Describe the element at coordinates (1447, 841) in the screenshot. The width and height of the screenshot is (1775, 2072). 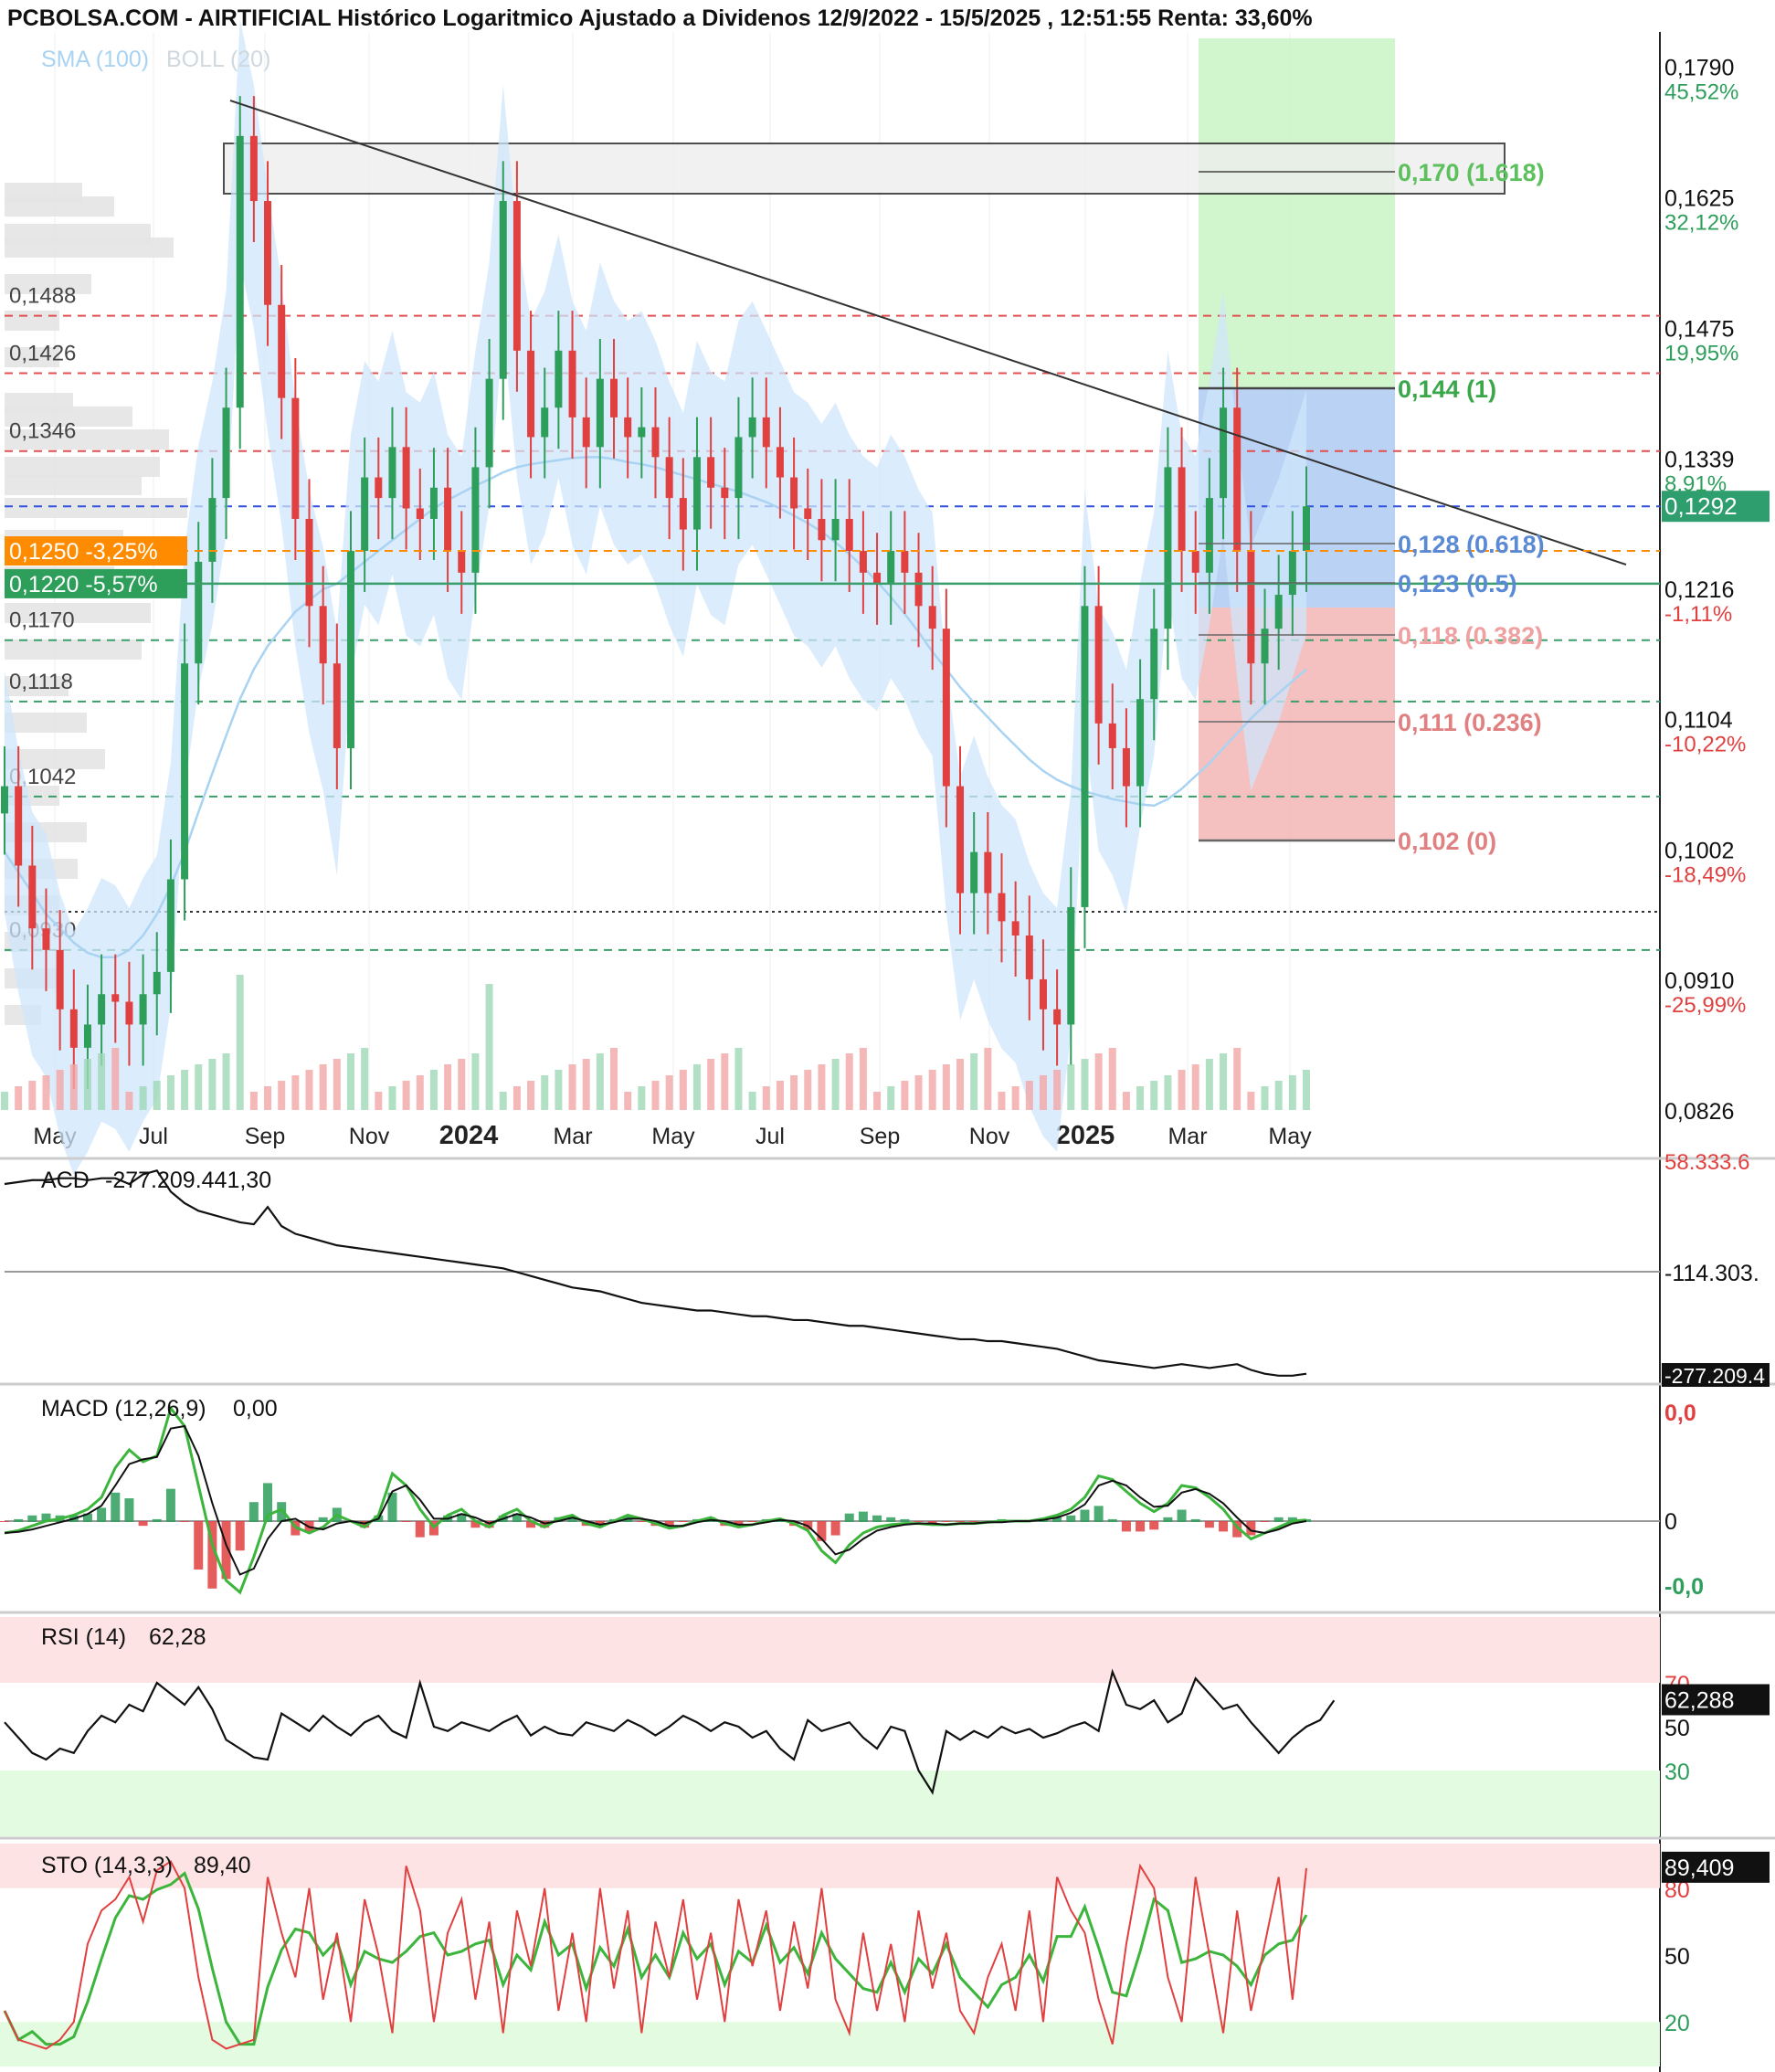
I see `fib-label: 0,102 (0)` at that location.